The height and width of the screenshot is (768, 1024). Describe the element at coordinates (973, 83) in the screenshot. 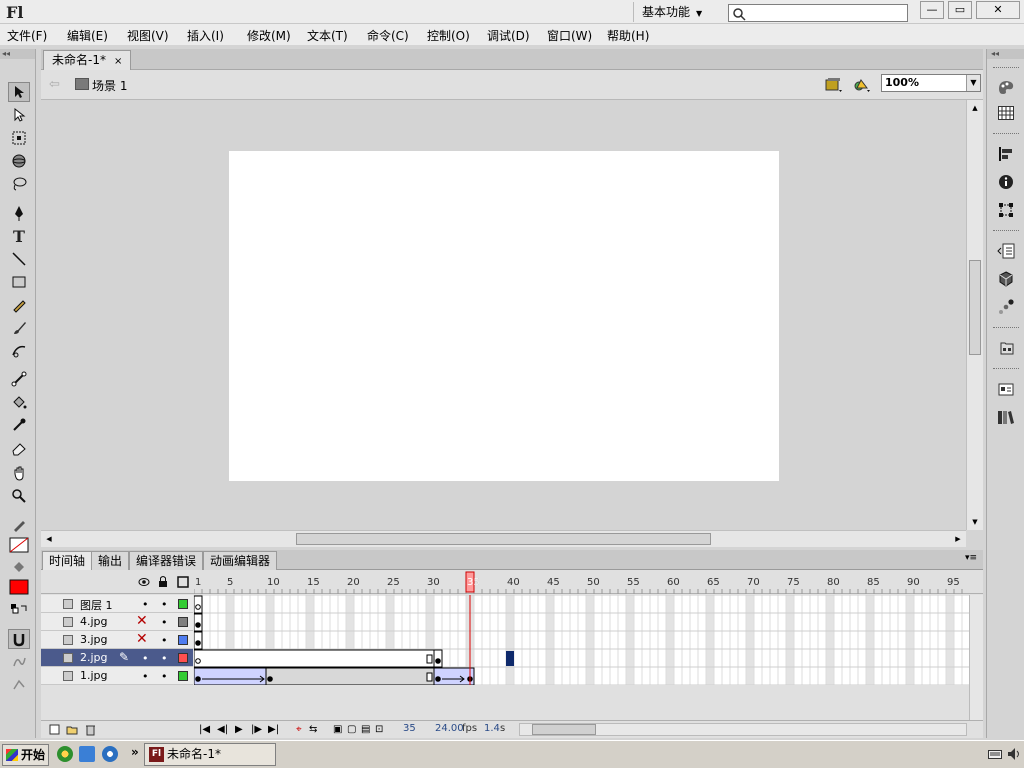

I see `chevron-down-icon: ▼` at that location.